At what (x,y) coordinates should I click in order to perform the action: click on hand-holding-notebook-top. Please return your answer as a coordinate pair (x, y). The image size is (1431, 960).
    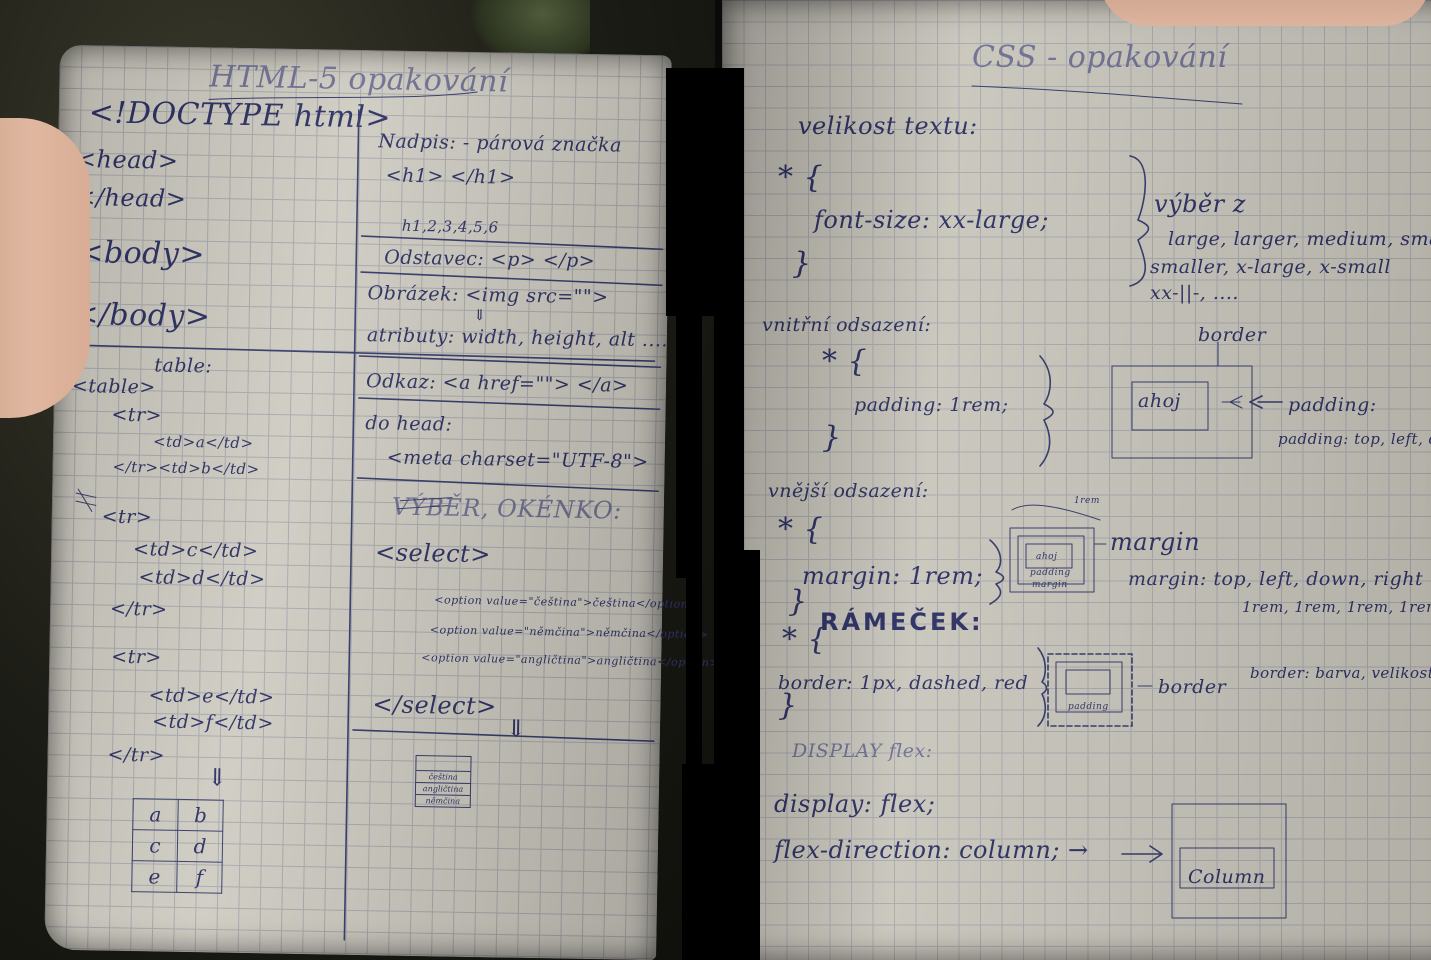
    Looking at the image, I should click on (1265, 13).